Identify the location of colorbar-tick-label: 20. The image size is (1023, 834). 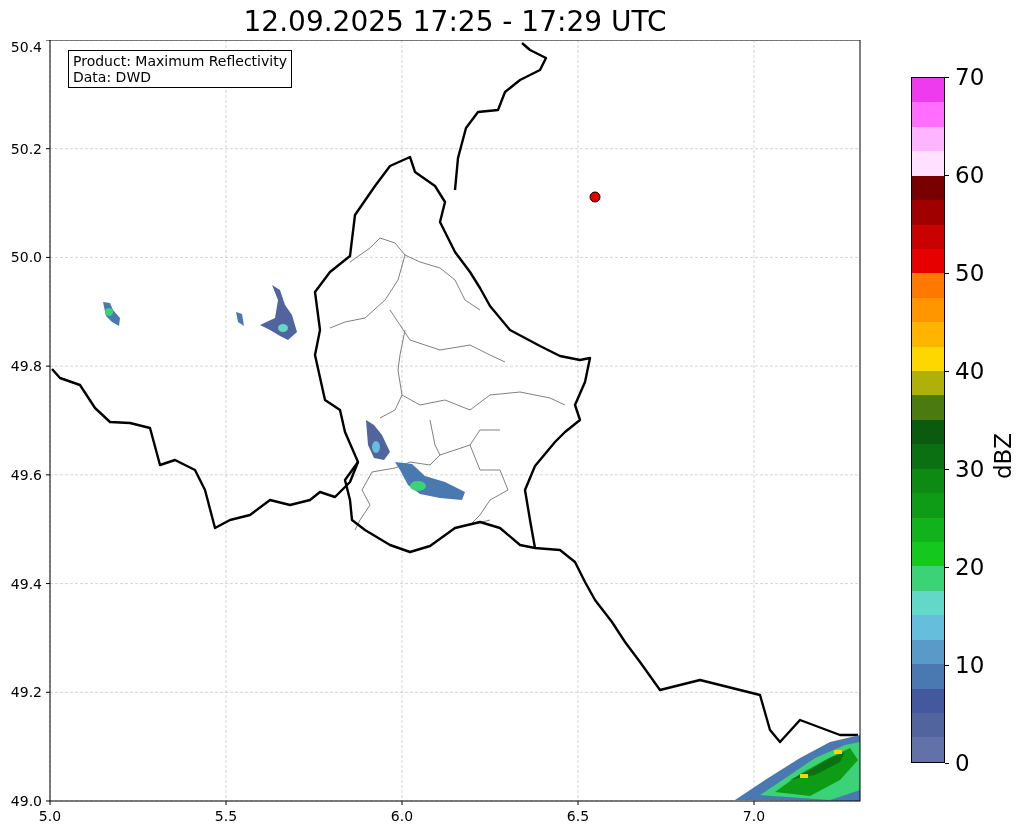
(970, 567).